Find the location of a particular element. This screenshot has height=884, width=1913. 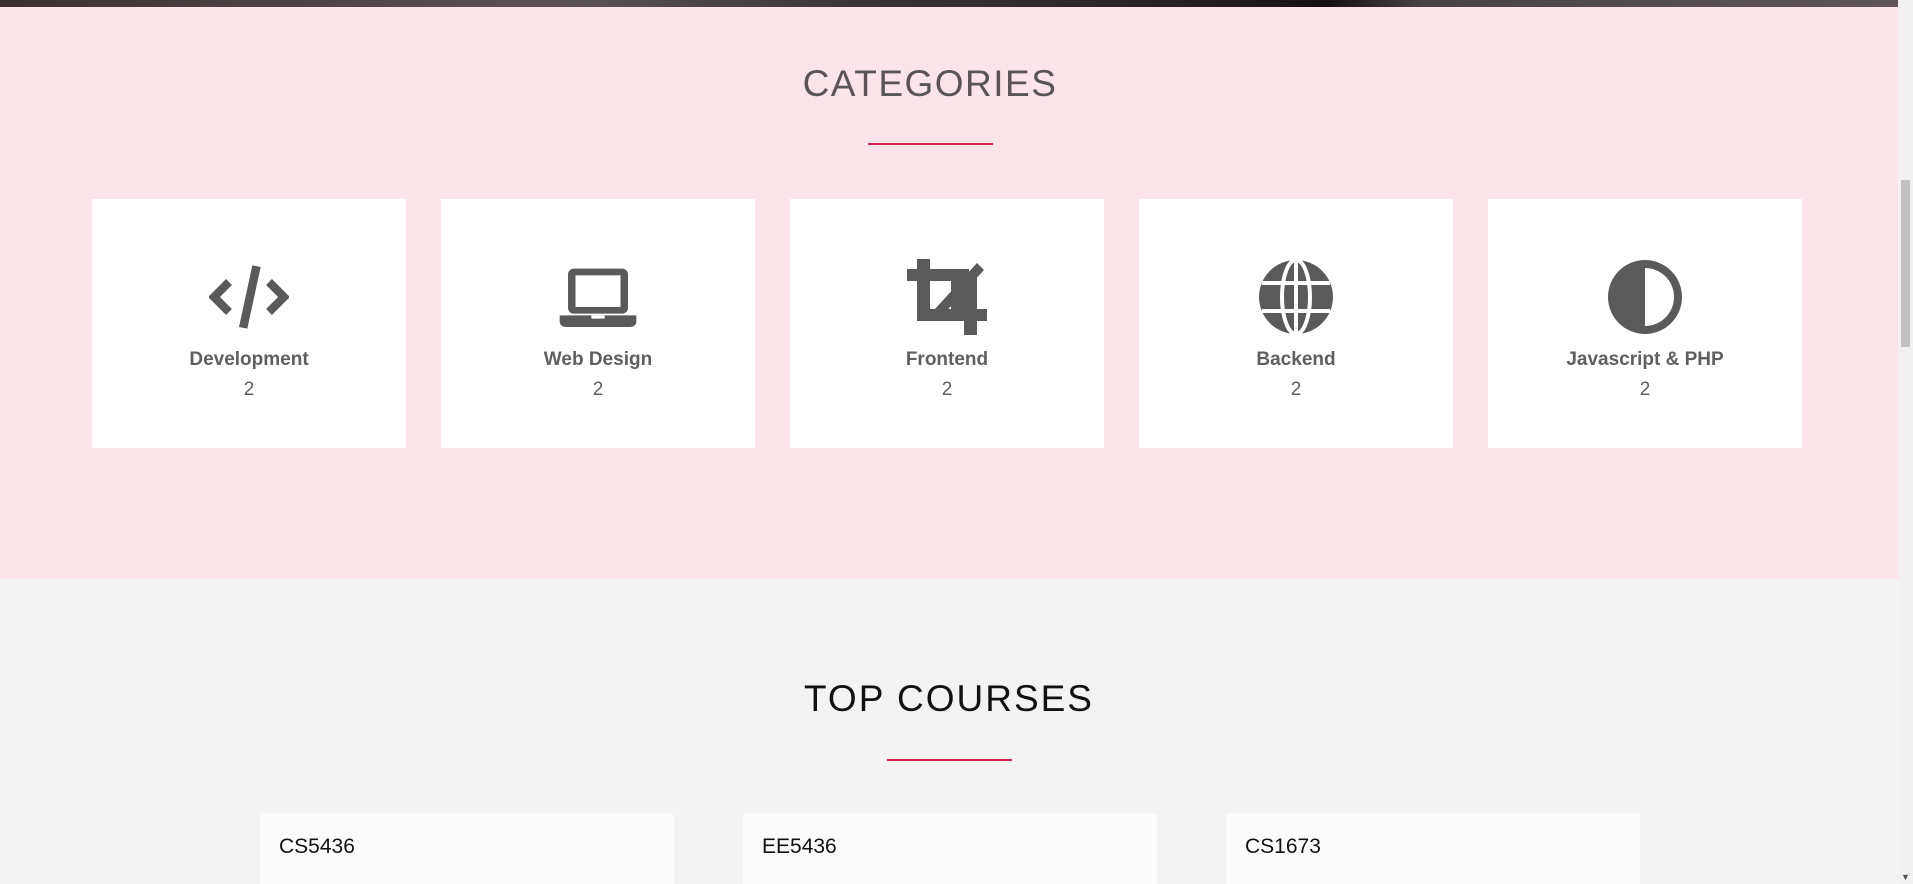

category-card-frontend: Frontend 2 is located at coordinates (947, 323).